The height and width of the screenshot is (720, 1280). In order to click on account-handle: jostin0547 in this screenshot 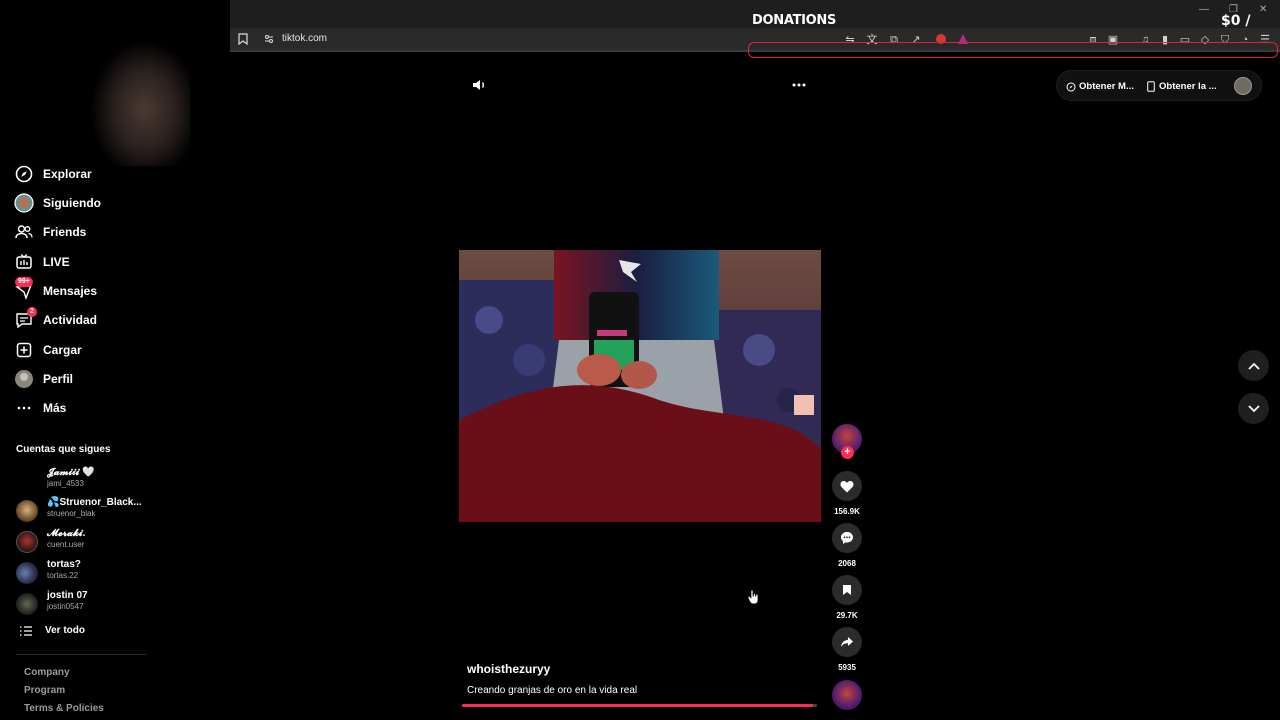, I will do `click(65, 606)`.